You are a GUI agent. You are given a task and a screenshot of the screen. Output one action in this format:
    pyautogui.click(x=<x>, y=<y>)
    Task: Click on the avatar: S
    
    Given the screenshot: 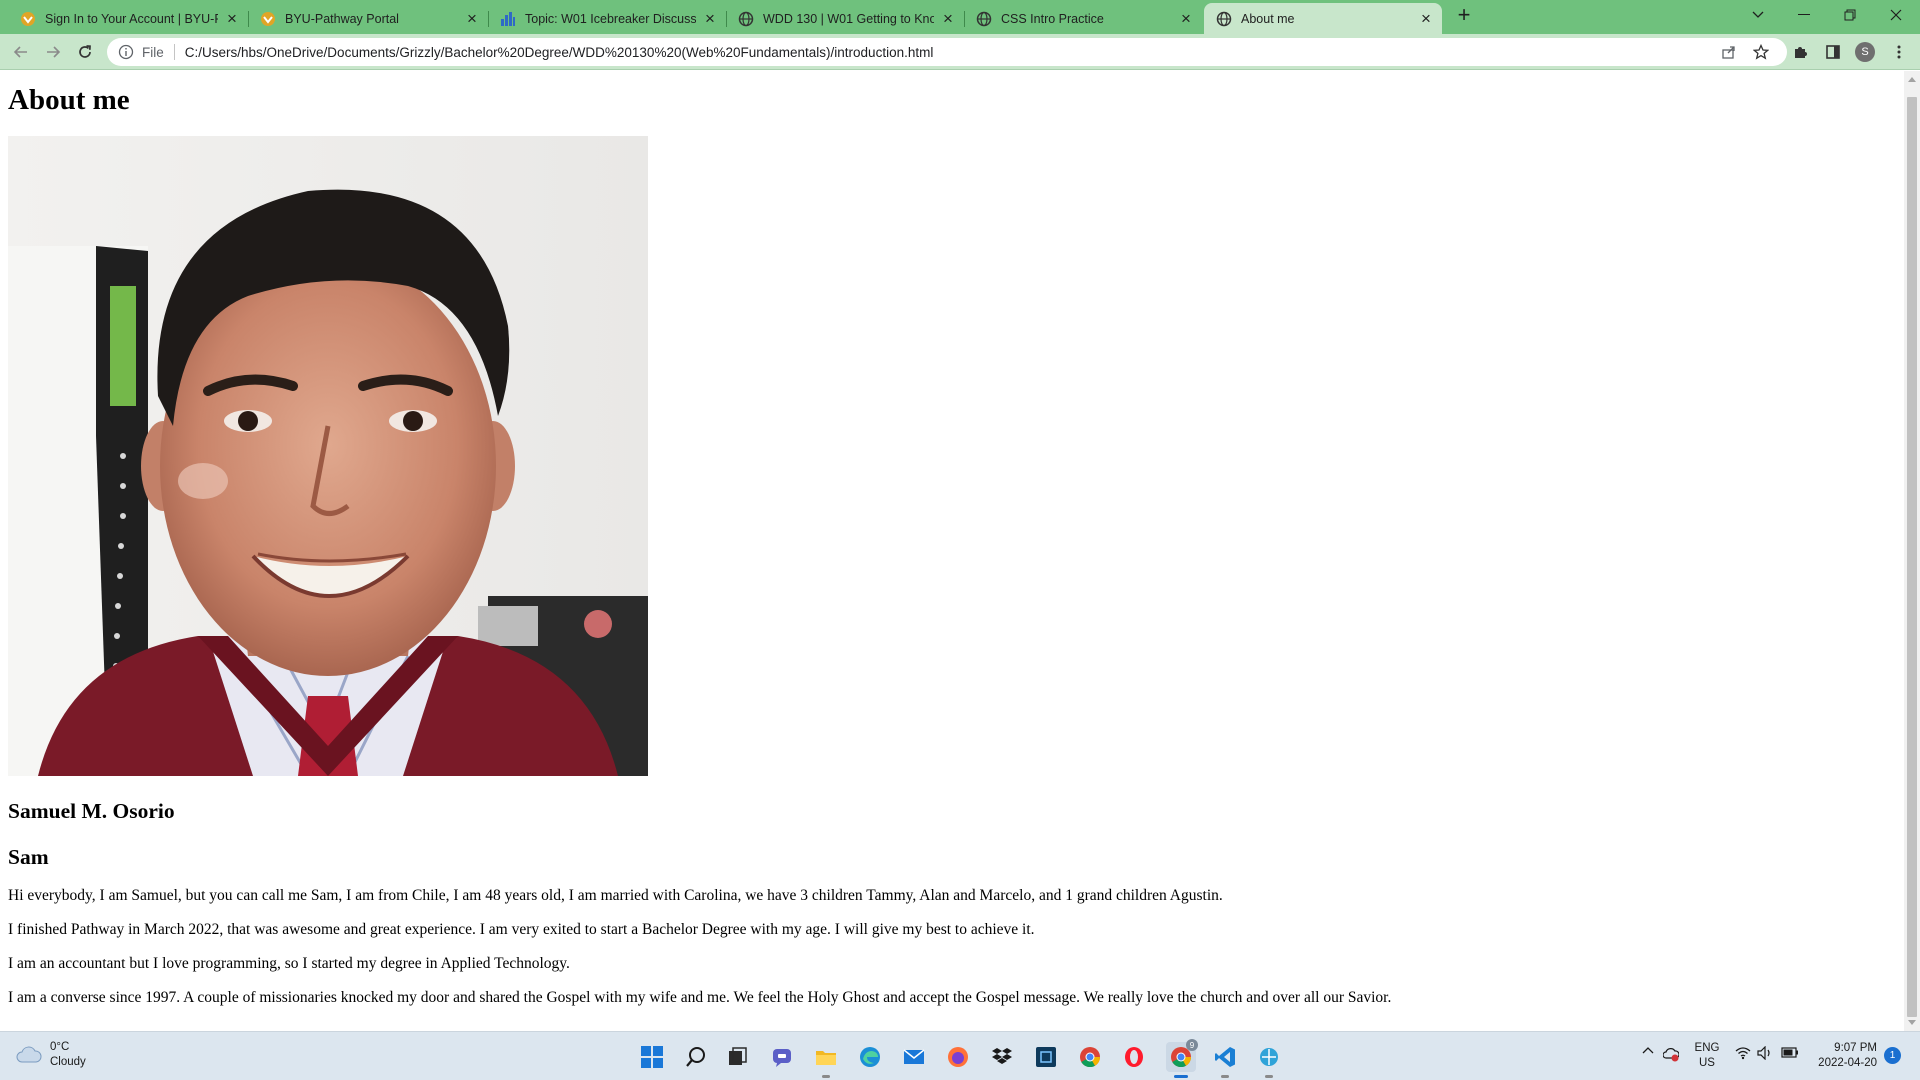 What is the action you would take?
    pyautogui.click(x=1865, y=52)
    